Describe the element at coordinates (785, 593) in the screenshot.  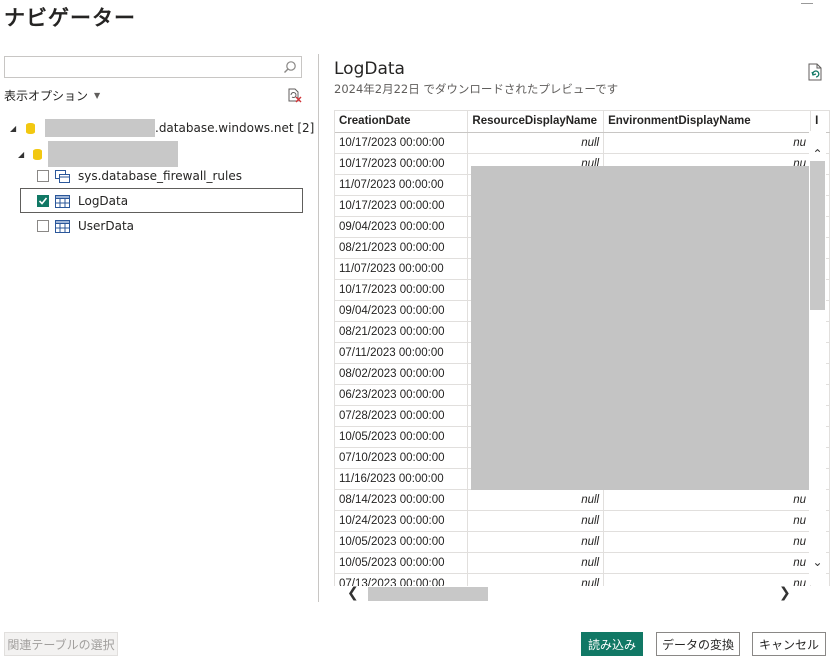
I see `scroll-right-icon: ❯` at that location.